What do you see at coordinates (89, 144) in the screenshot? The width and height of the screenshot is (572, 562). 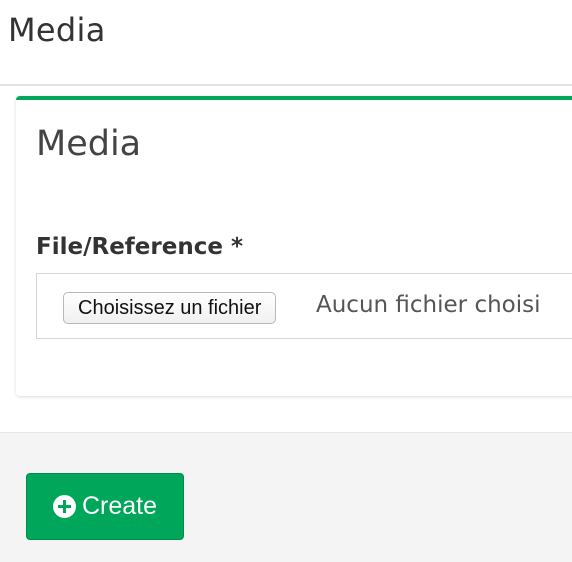 I see `box-title: Media` at bounding box center [89, 144].